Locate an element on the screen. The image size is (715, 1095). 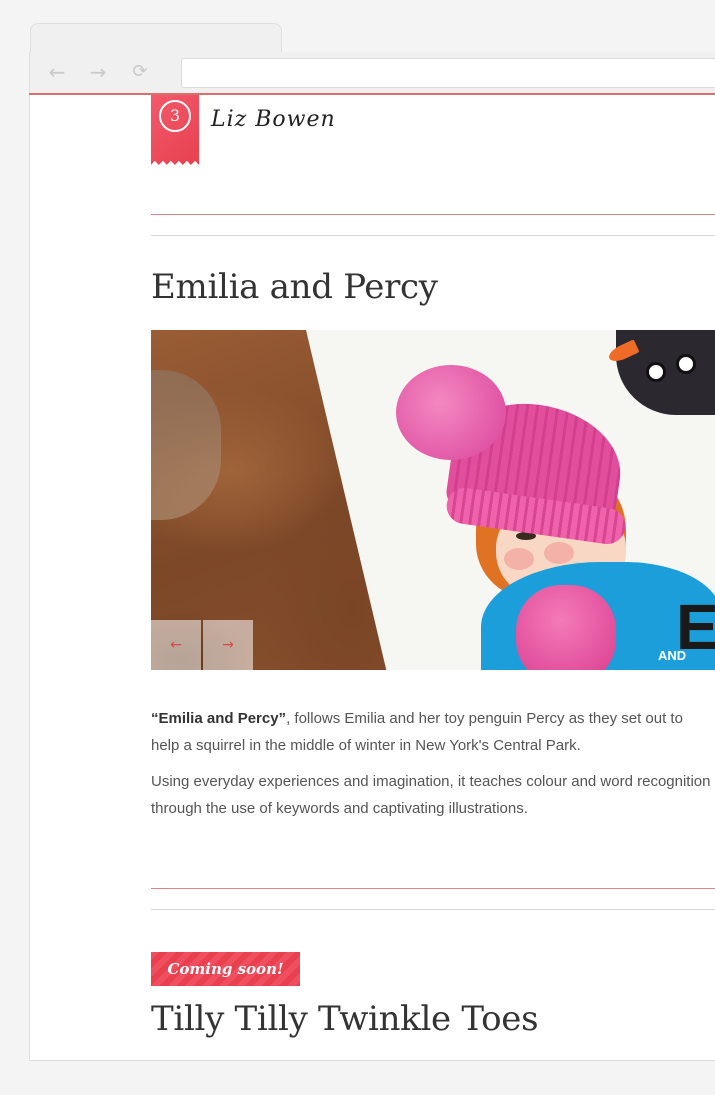
coming-soon-badge: Coming soon! is located at coordinates (225, 969).